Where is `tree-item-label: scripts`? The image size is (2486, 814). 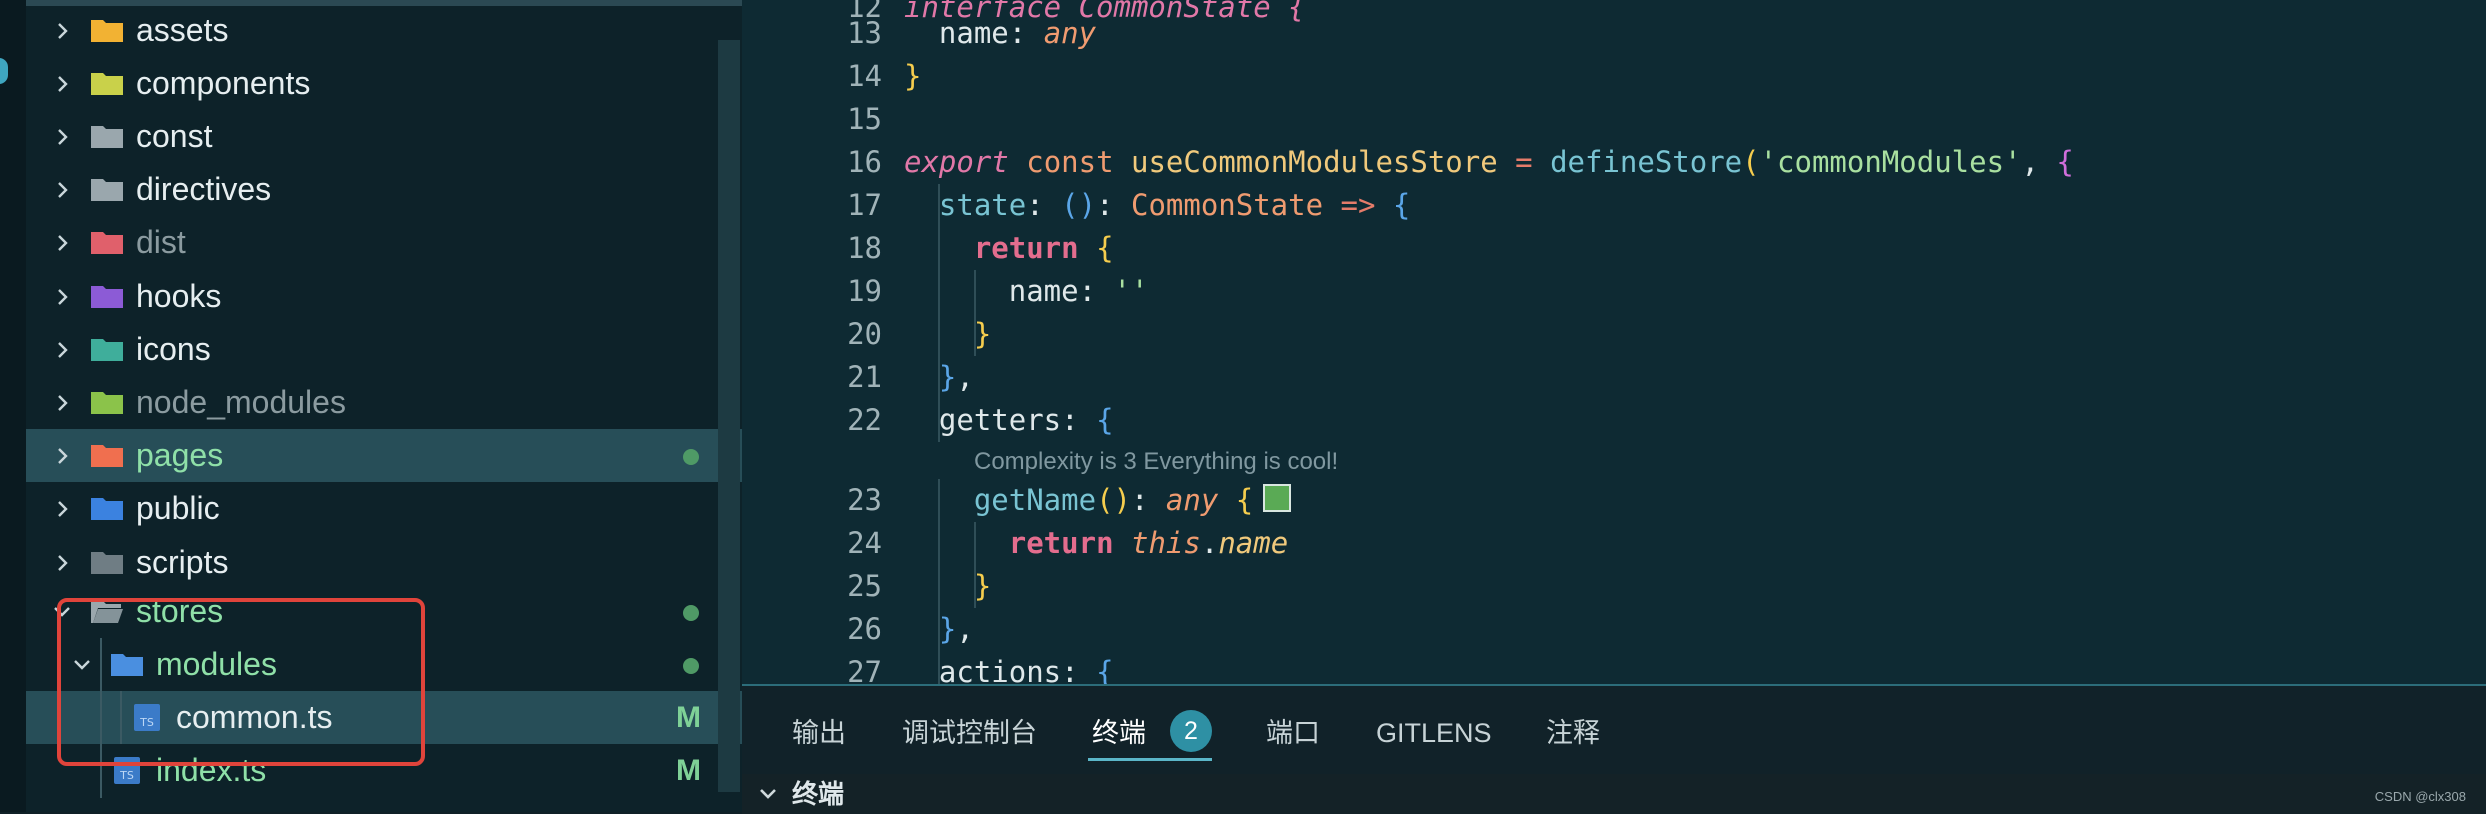 tree-item-label: scripts is located at coordinates (182, 562).